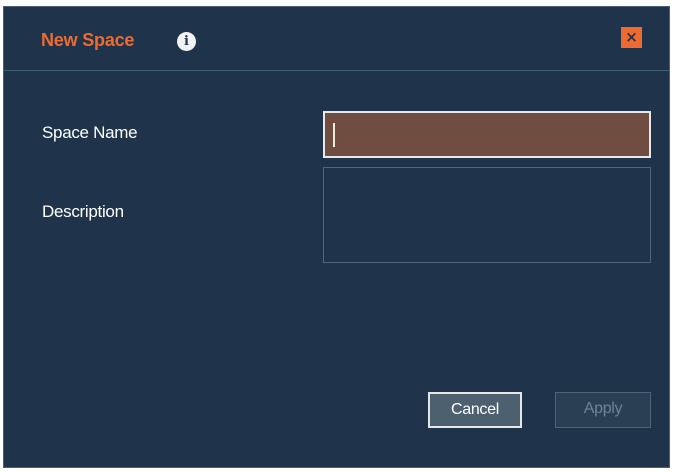  Describe the element at coordinates (475, 410) in the screenshot. I see `cancel-button: Cancel` at that location.